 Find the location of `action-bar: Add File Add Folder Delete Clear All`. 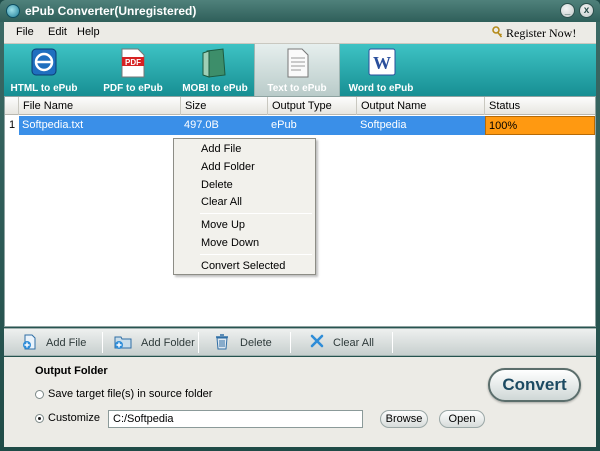

action-bar: Add File Add Folder Delete Clear All is located at coordinates (300, 342).